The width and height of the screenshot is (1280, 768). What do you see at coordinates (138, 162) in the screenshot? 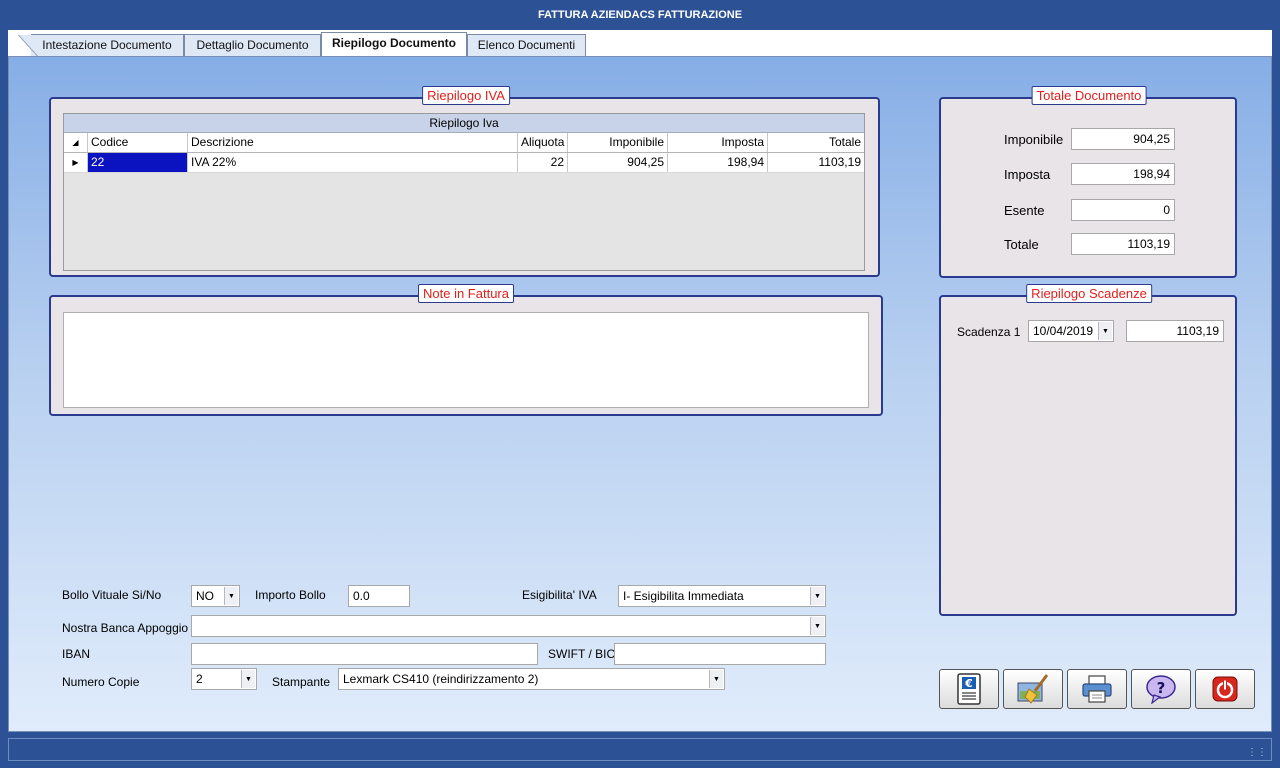
I see `cell-codice: 22` at bounding box center [138, 162].